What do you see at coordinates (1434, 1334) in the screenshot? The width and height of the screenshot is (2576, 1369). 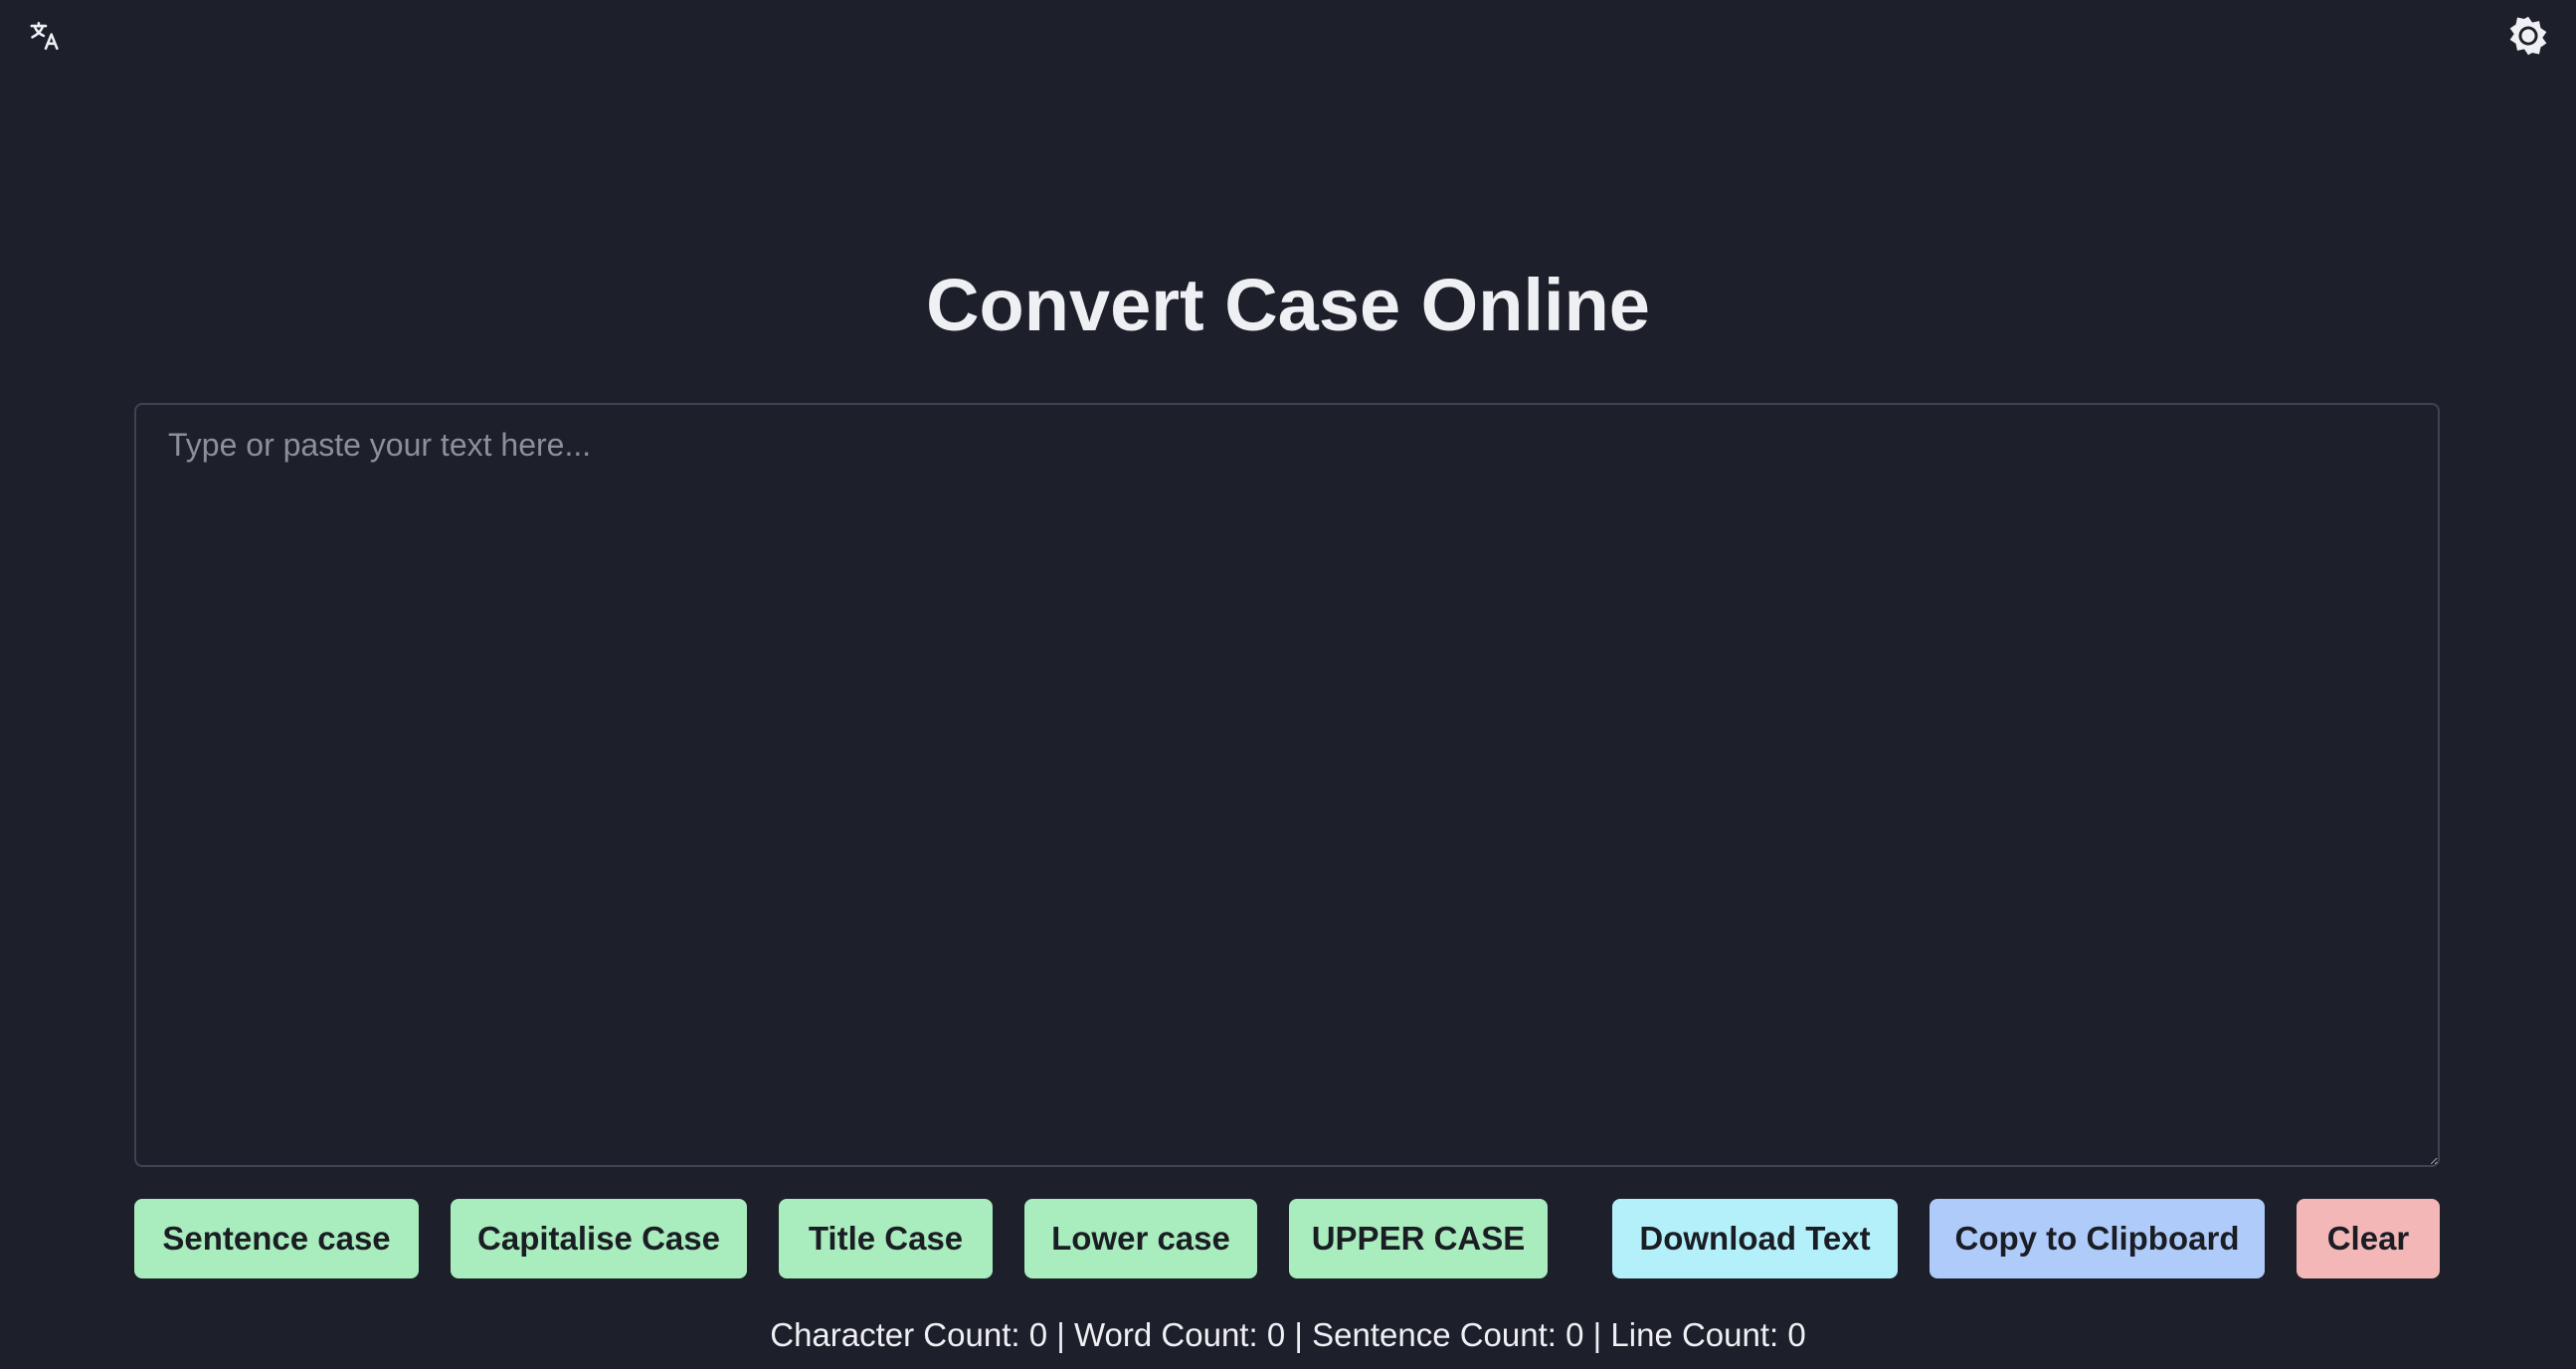 I see `sentence-count-label: Sentence Count:` at bounding box center [1434, 1334].